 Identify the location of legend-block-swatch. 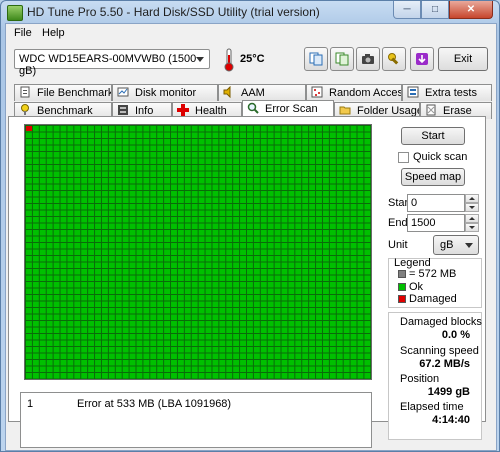
(402, 274).